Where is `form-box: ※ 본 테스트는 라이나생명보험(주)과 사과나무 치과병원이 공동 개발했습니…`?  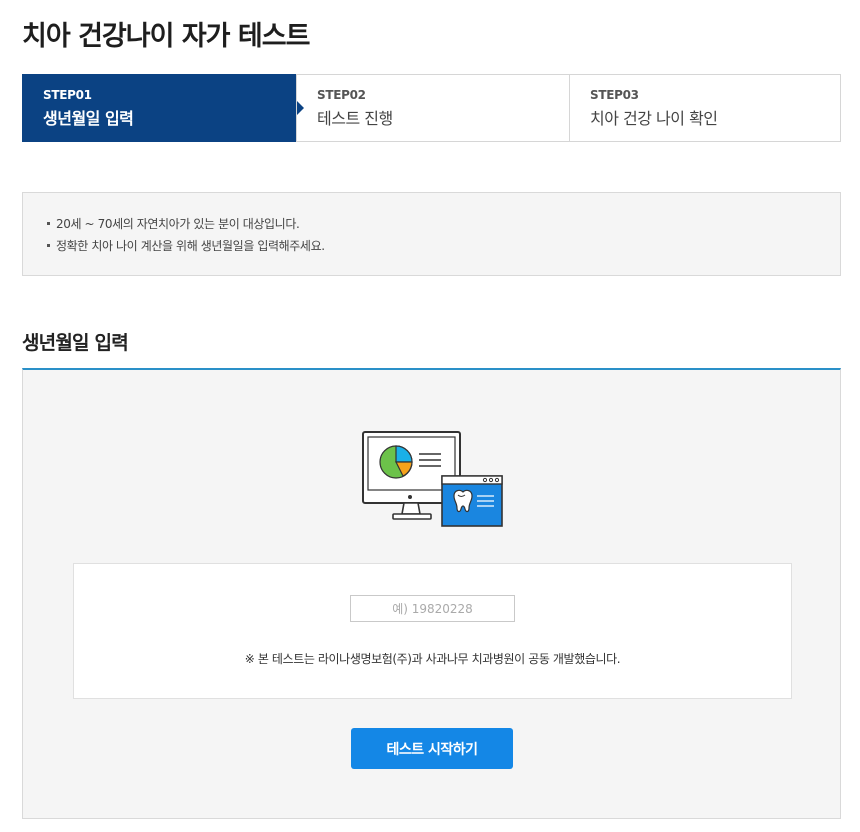
form-box: ※ 본 테스트는 라이나생명보험(주)과 사과나무 치과병원이 공동 개발했습니… is located at coordinates (432, 631).